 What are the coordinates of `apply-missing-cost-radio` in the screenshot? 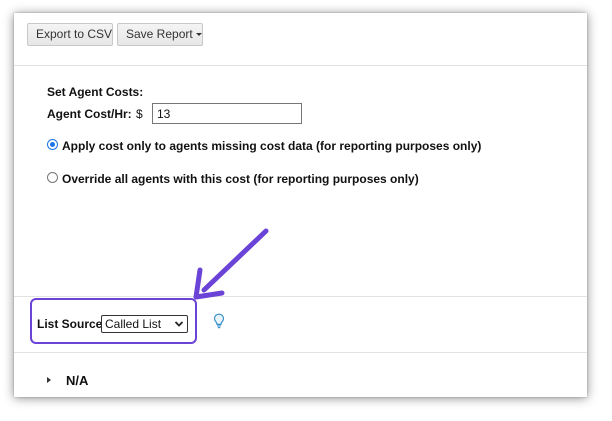 It's located at (52, 144).